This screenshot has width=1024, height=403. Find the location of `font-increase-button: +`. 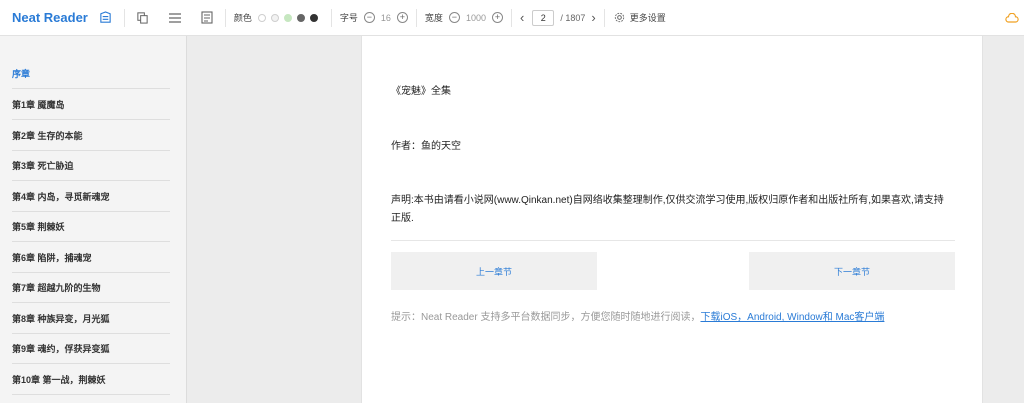

font-increase-button: + is located at coordinates (402, 17).